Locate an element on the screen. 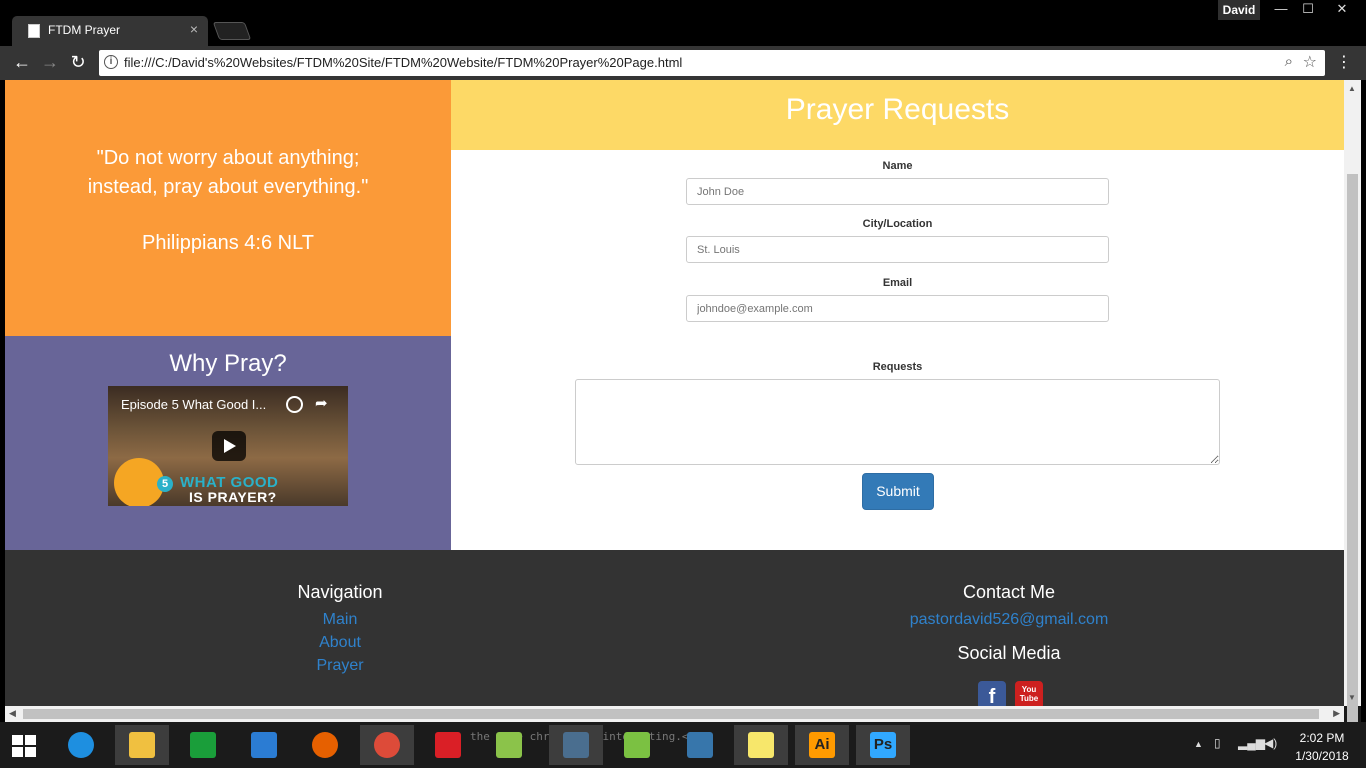 The image size is (1366, 768). photoshop-icon: Ps is located at coordinates (883, 745).